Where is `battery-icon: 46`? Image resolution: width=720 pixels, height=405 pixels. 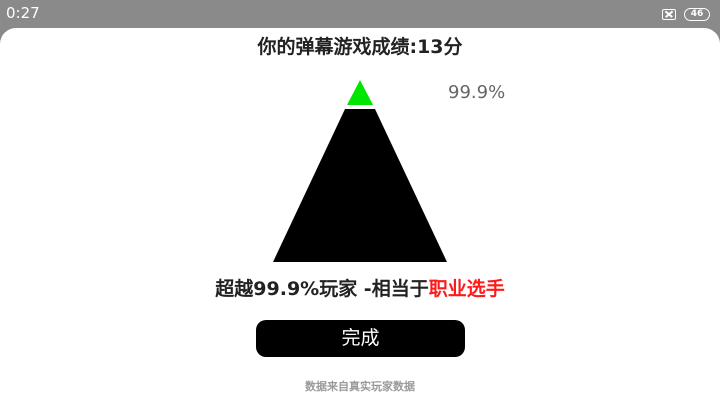
battery-icon: 46 is located at coordinates (697, 14).